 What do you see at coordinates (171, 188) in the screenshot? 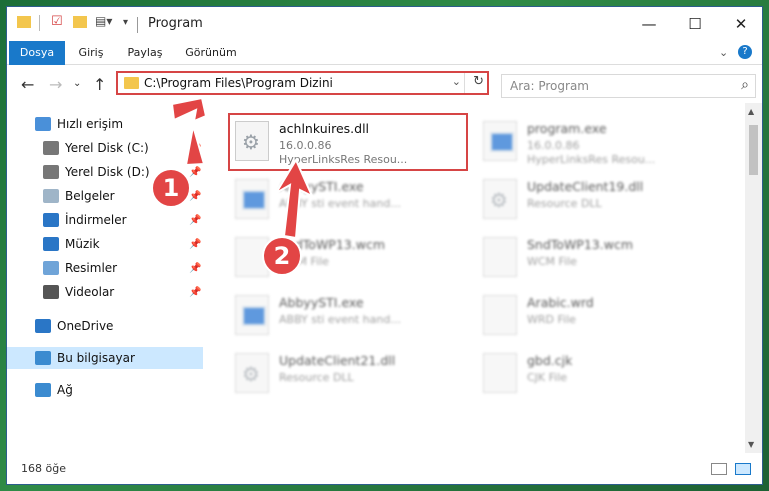
I see `callout-1: 1` at bounding box center [171, 188].